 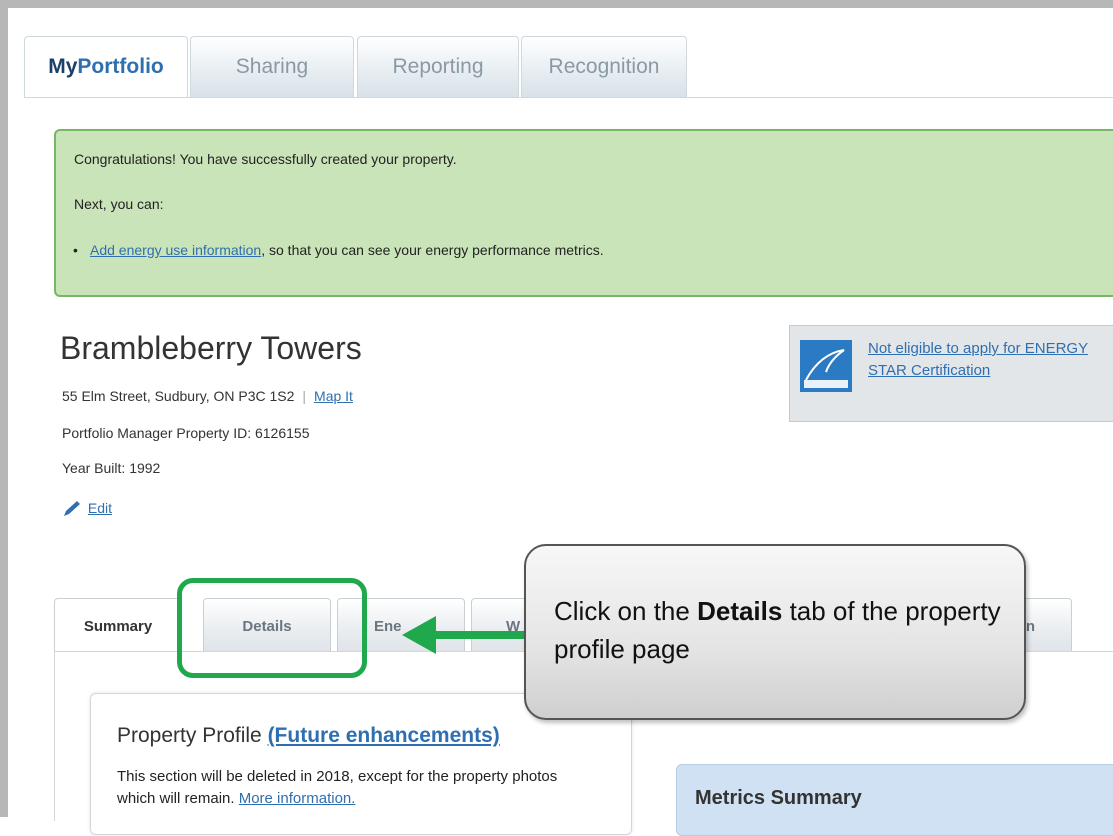 What do you see at coordinates (211, 348) in the screenshot?
I see `property-name: Brambleberry Towers` at bounding box center [211, 348].